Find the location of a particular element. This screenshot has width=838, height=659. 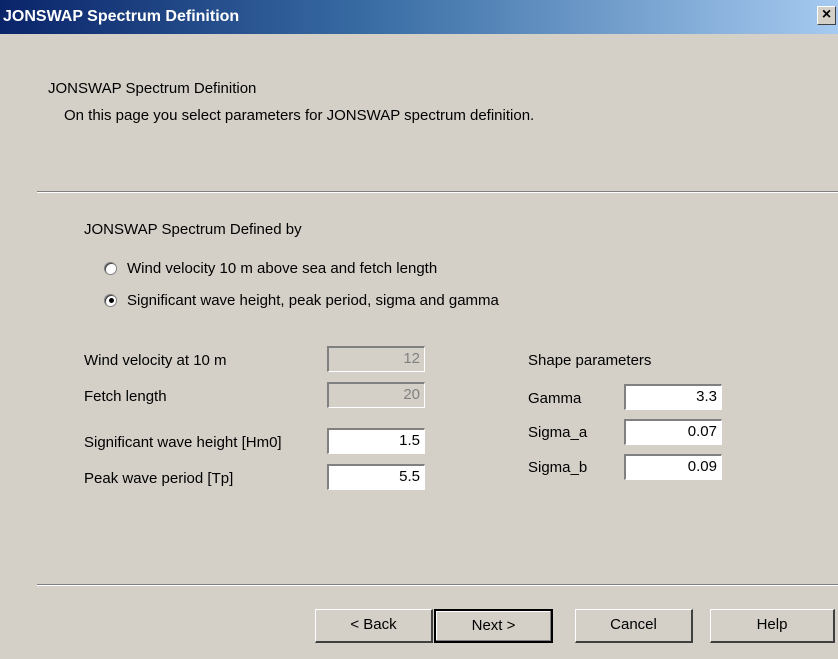

gamma-label: Gamma is located at coordinates (555, 398).